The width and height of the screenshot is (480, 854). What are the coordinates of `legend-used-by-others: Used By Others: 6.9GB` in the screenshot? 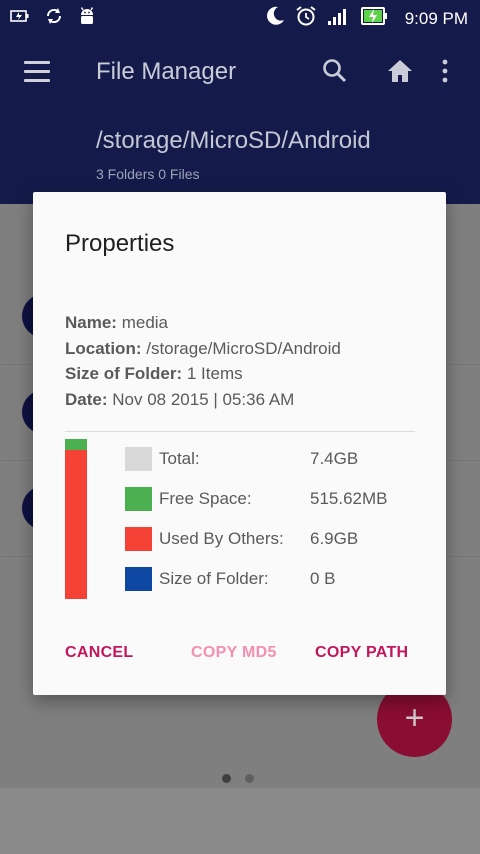 It's located at (275, 541).